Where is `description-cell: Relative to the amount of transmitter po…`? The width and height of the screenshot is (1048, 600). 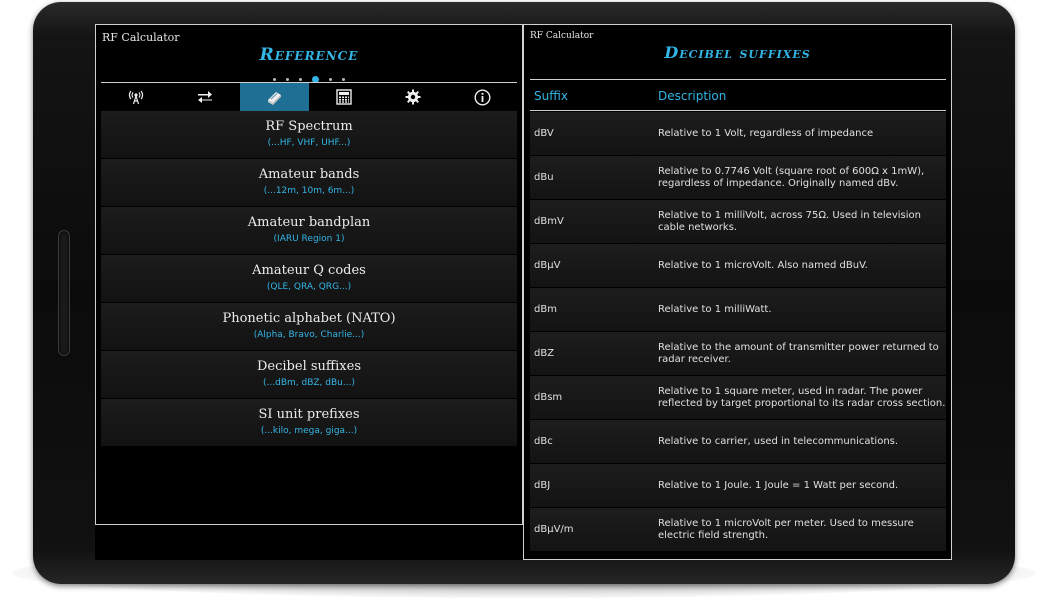 description-cell: Relative to the amount of transmitter po… is located at coordinates (798, 353).